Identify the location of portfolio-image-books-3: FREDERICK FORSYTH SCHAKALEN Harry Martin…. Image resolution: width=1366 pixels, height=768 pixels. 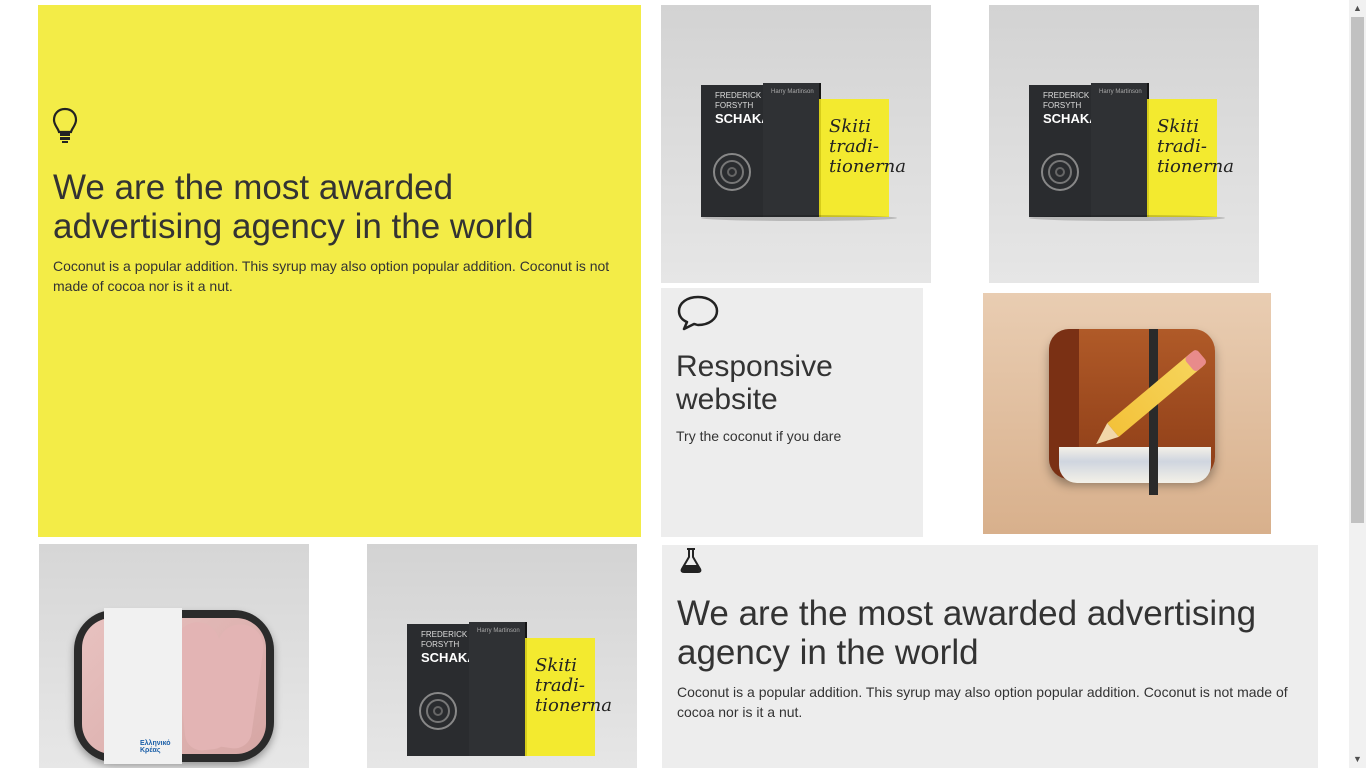
(502, 656).